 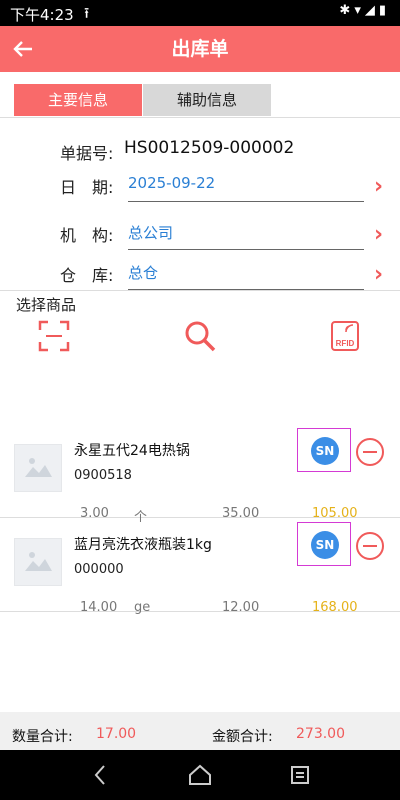 I want to click on app-header: 出库单, so click(x=200, y=49).